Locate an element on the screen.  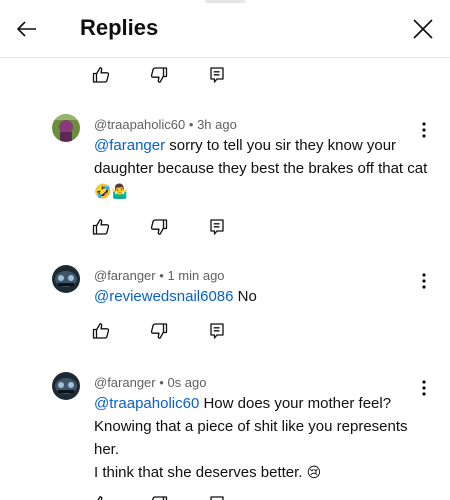
comment-meta: @faranger • 1 min ago is located at coordinates (159, 276).